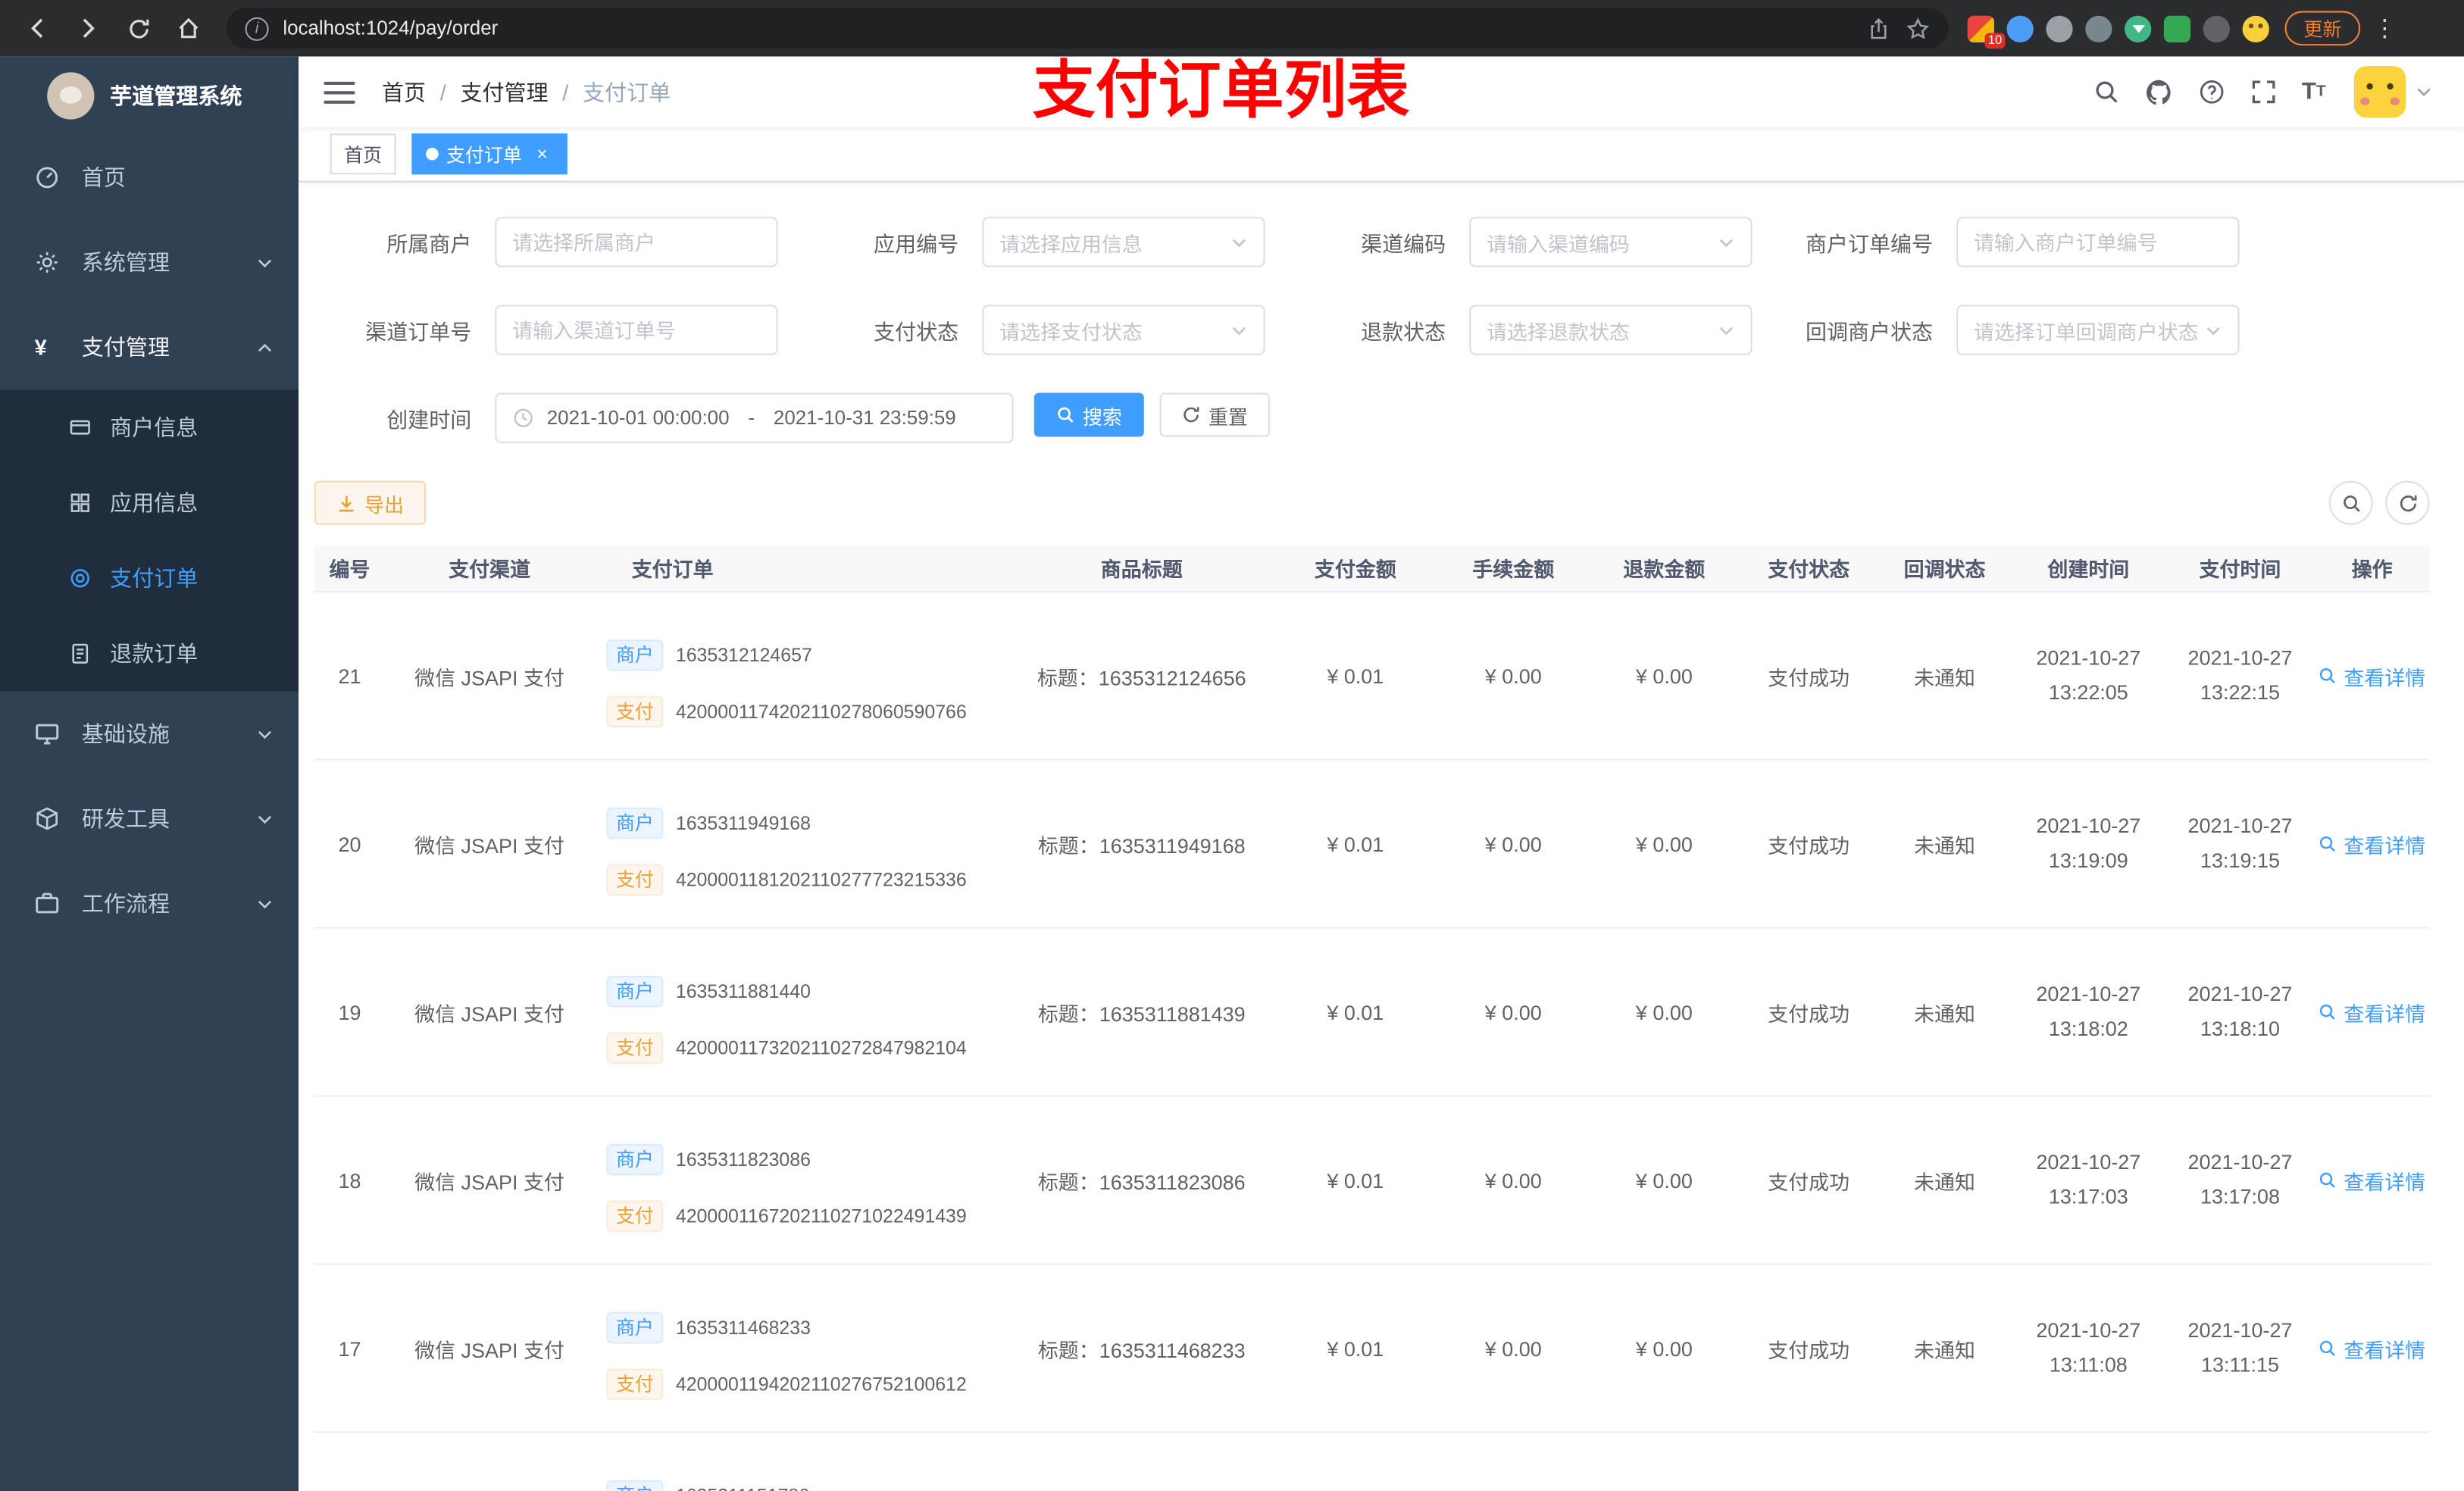 Image resolution: width=2464 pixels, height=1491 pixels. I want to click on export-button: 导出, so click(370, 502).